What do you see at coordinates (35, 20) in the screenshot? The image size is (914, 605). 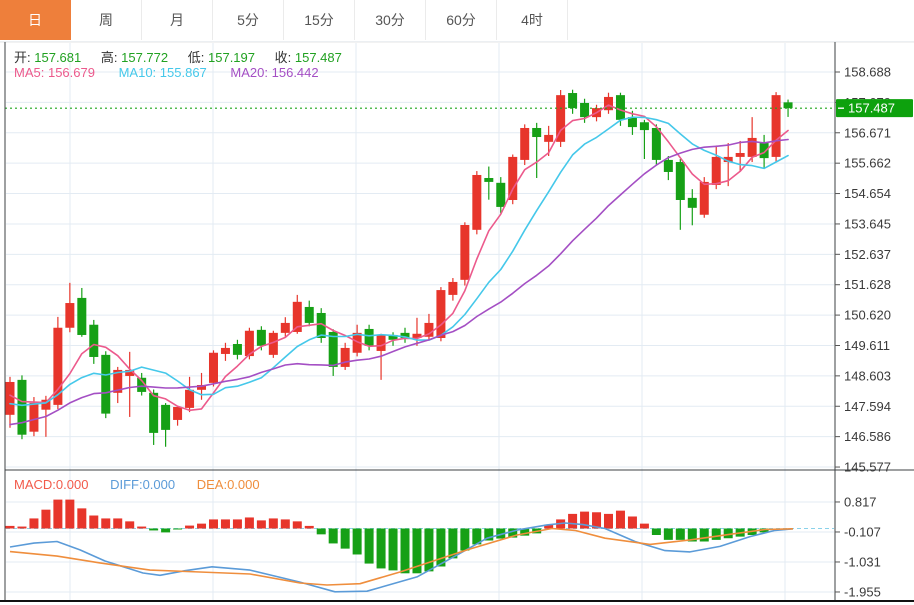 I see `tab-day: 日` at bounding box center [35, 20].